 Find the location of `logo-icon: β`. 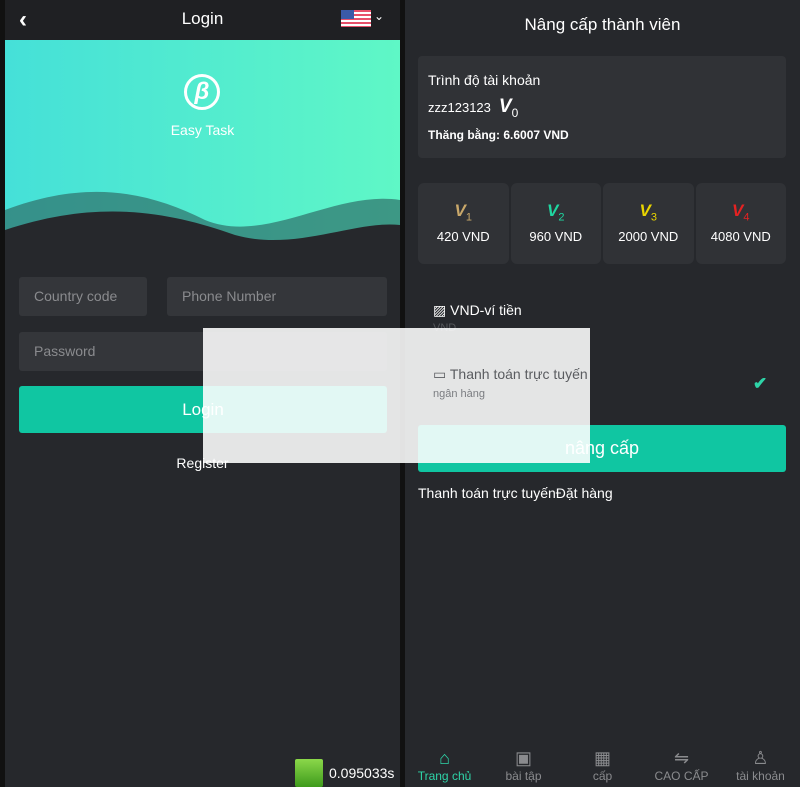

logo-icon: β is located at coordinates (202, 92).